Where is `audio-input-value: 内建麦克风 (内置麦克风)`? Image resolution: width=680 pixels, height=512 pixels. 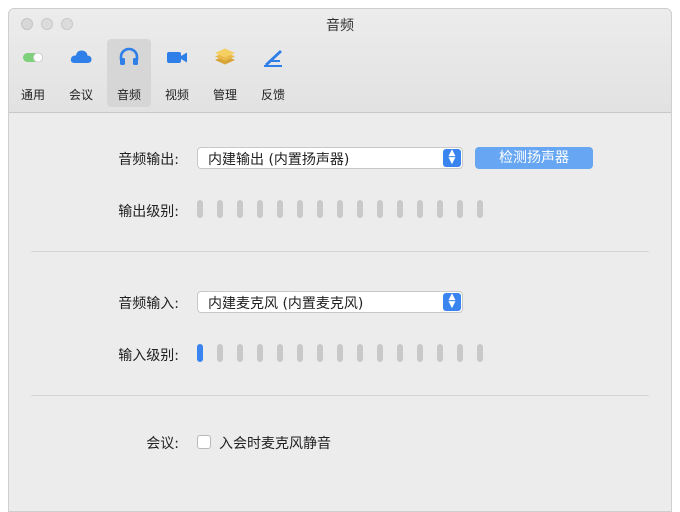
audio-input-value: 内建麦克风 (内置麦克风) is located at coordinates (286, 304).